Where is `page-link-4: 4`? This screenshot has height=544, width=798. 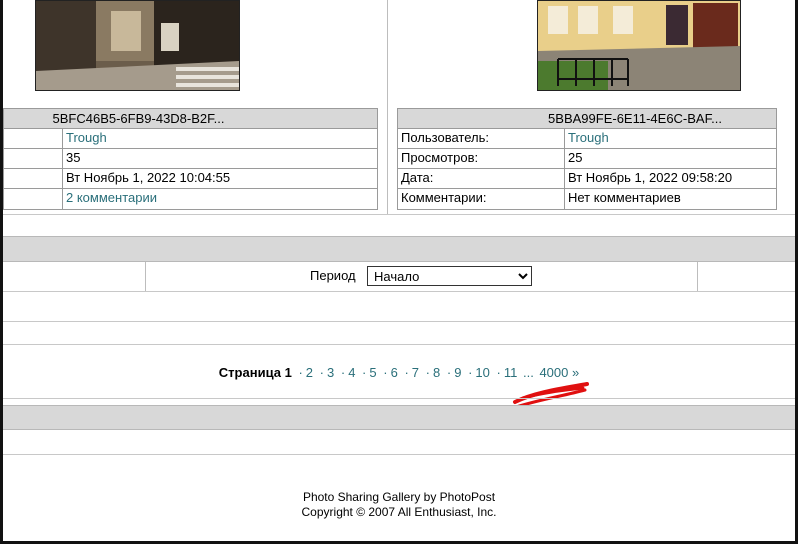 page-link-4: 4 is located at coordinates (351, 372).